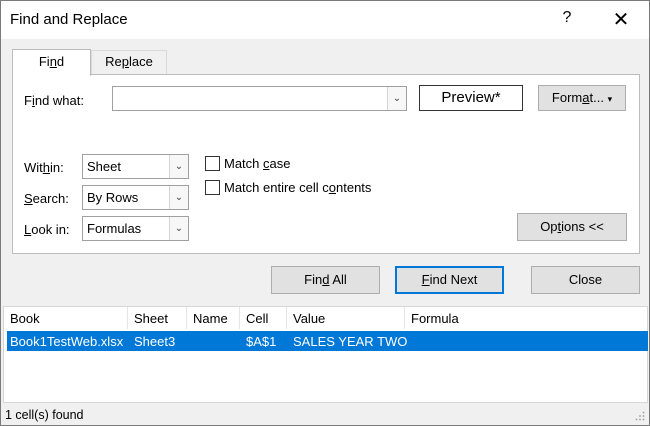 The image size is (650, 426). Describe the element at coordinates (114, 228) in the screenshot. I see `look-in-value: Formulas` at that location.